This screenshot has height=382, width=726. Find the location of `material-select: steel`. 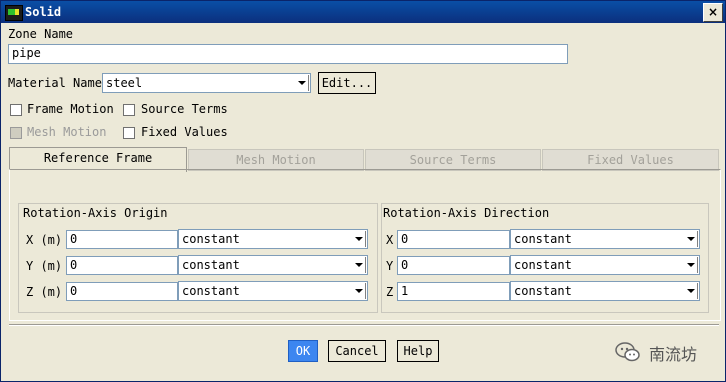

material-select: steel is located at coordinates (206, 83).